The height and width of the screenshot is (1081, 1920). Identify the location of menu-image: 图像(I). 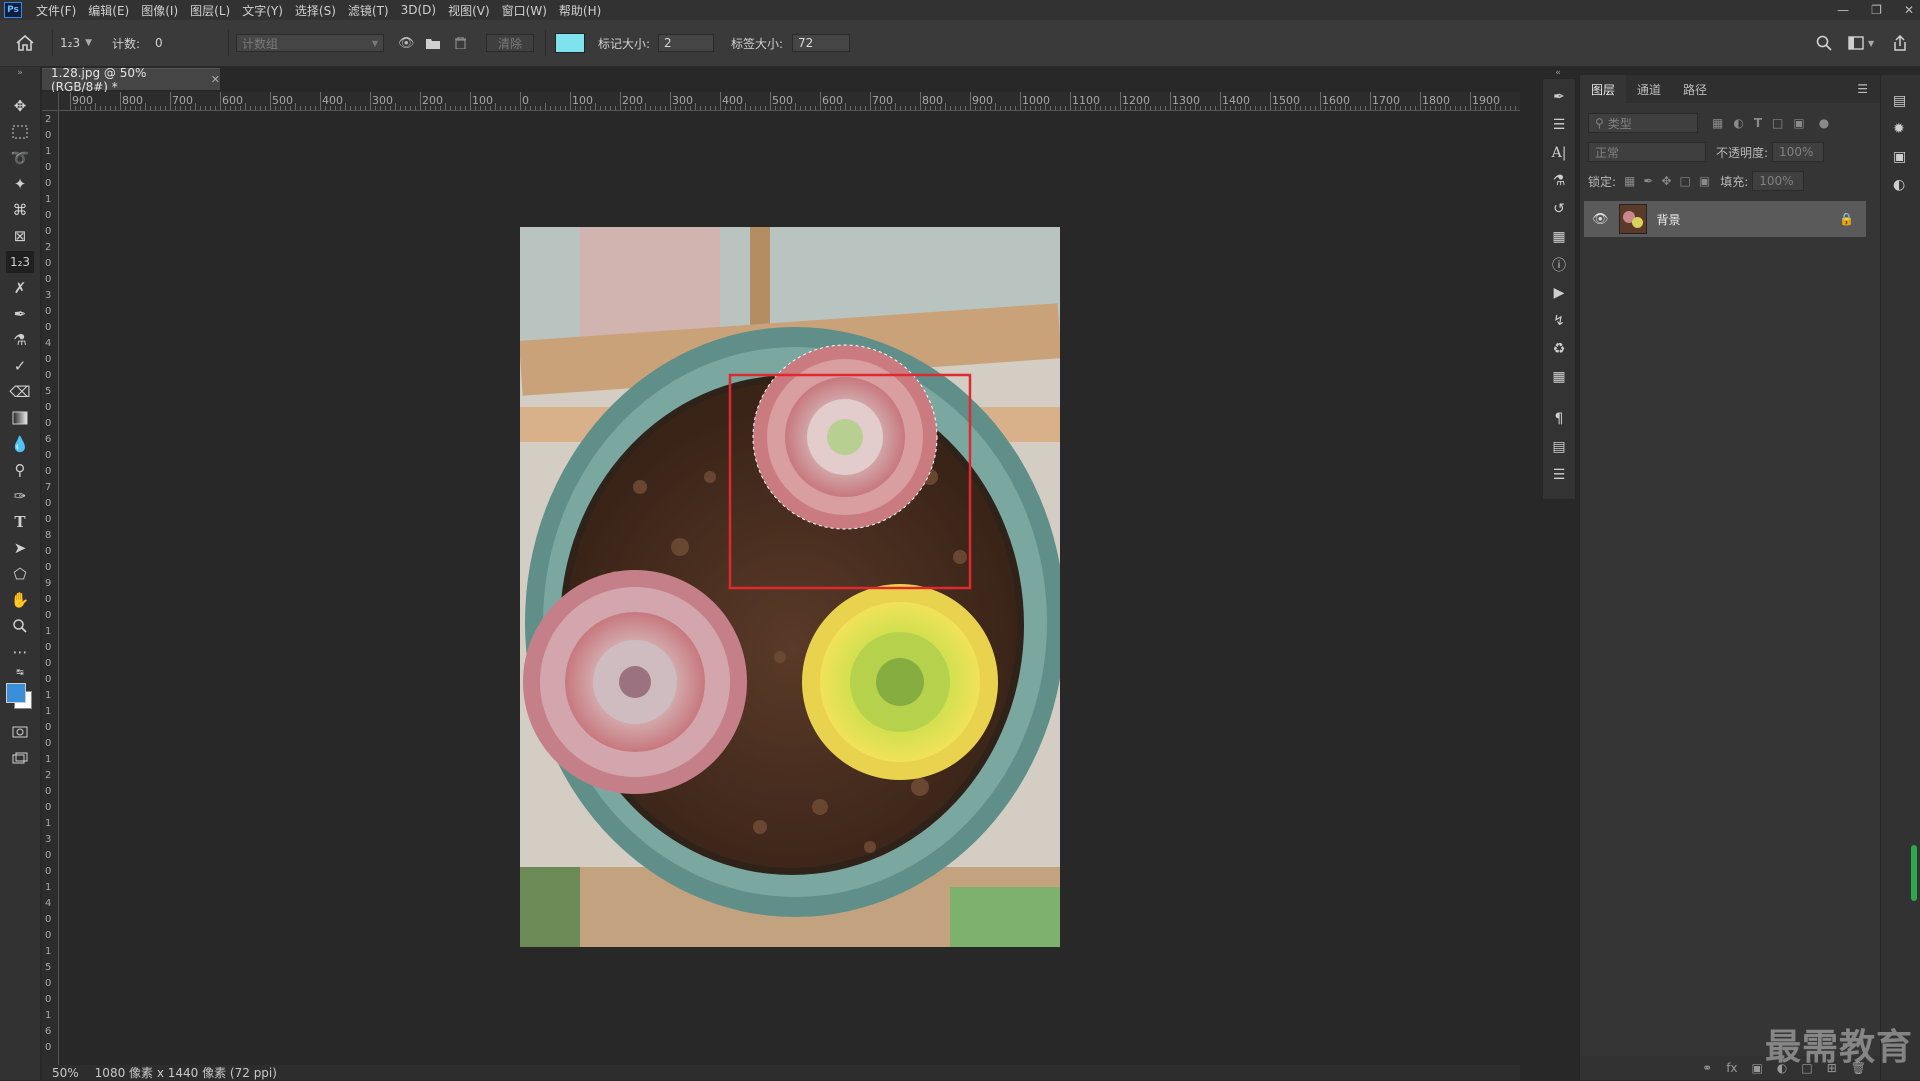
(159, 10).